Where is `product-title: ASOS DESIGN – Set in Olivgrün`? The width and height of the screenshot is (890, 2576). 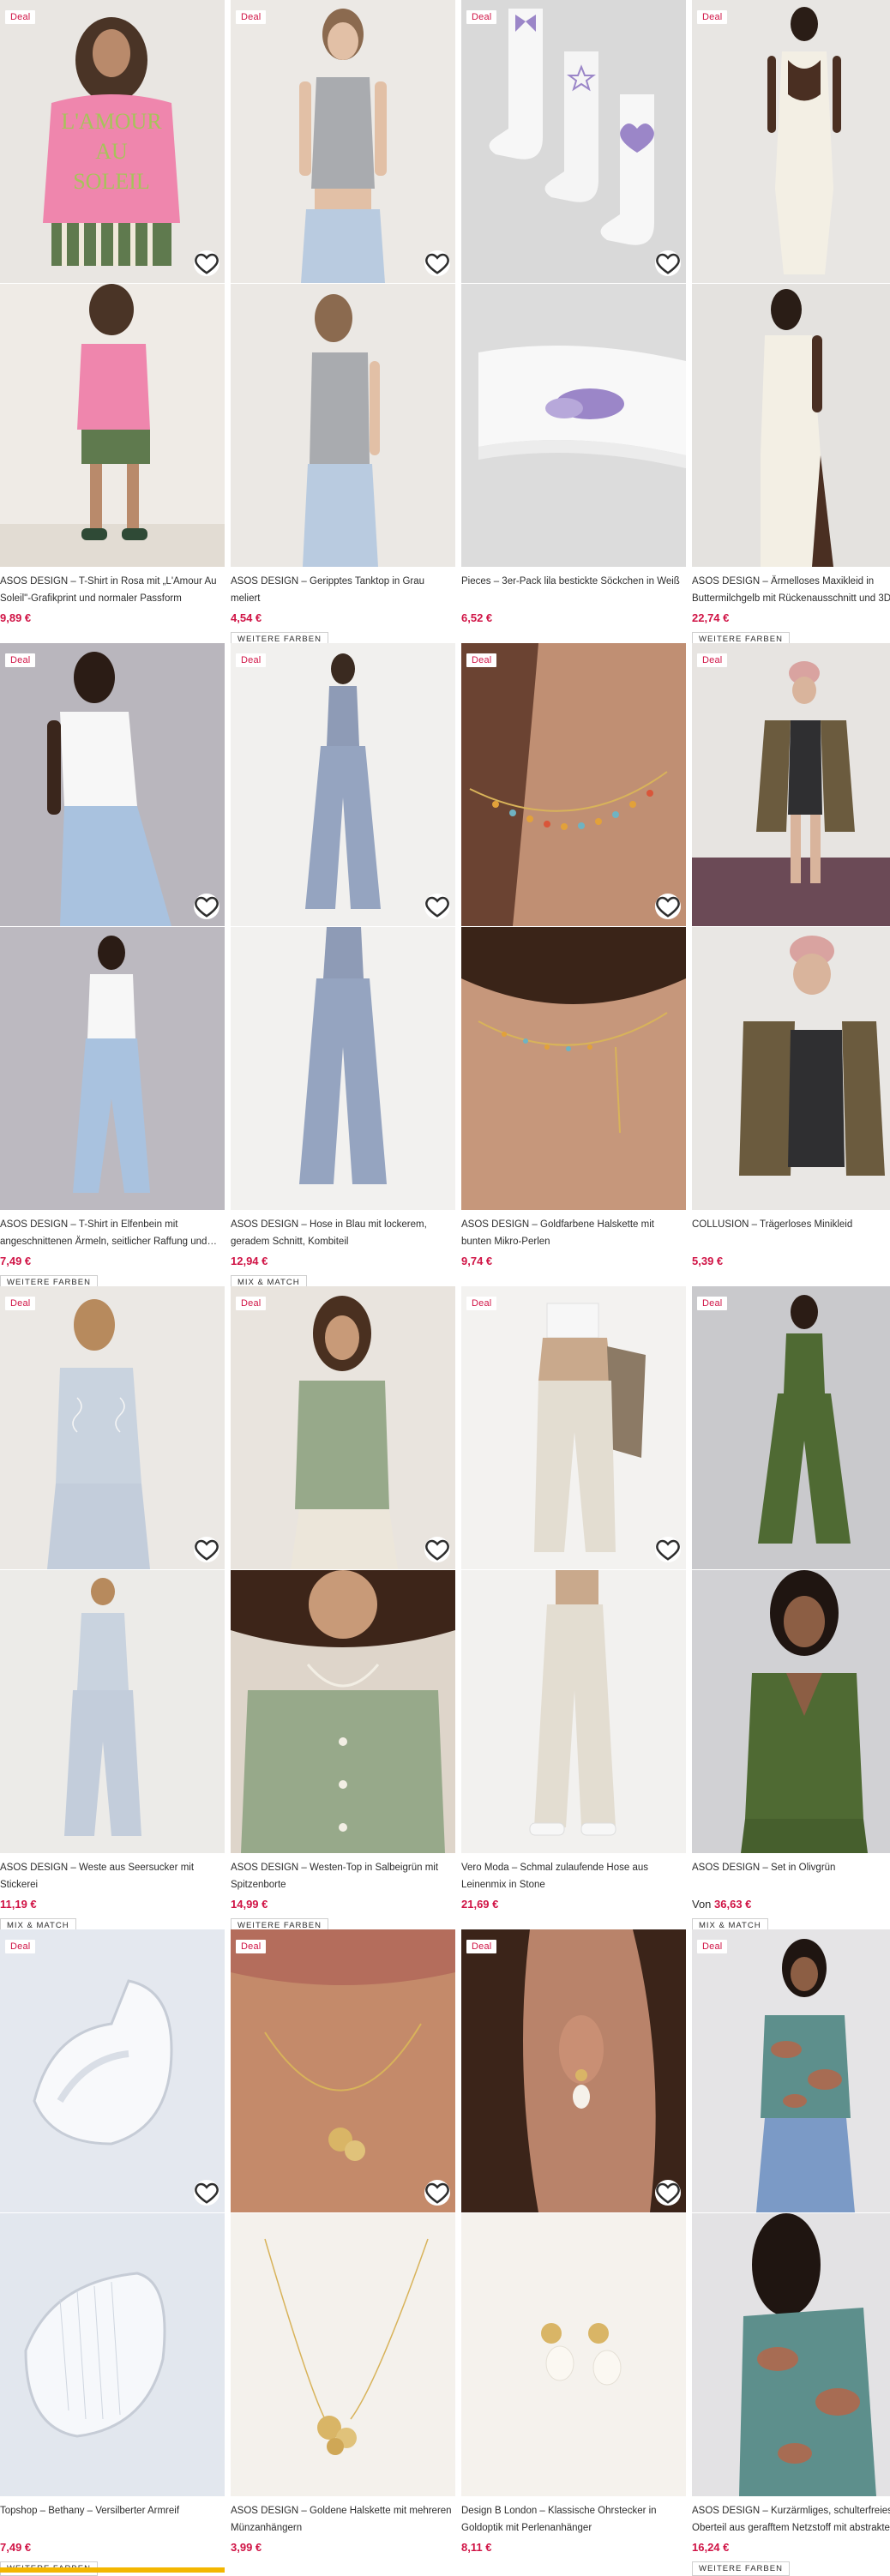
product-title: ASOS DESIGN – Set in Olivgrün is located at coordinates (791, 1876).